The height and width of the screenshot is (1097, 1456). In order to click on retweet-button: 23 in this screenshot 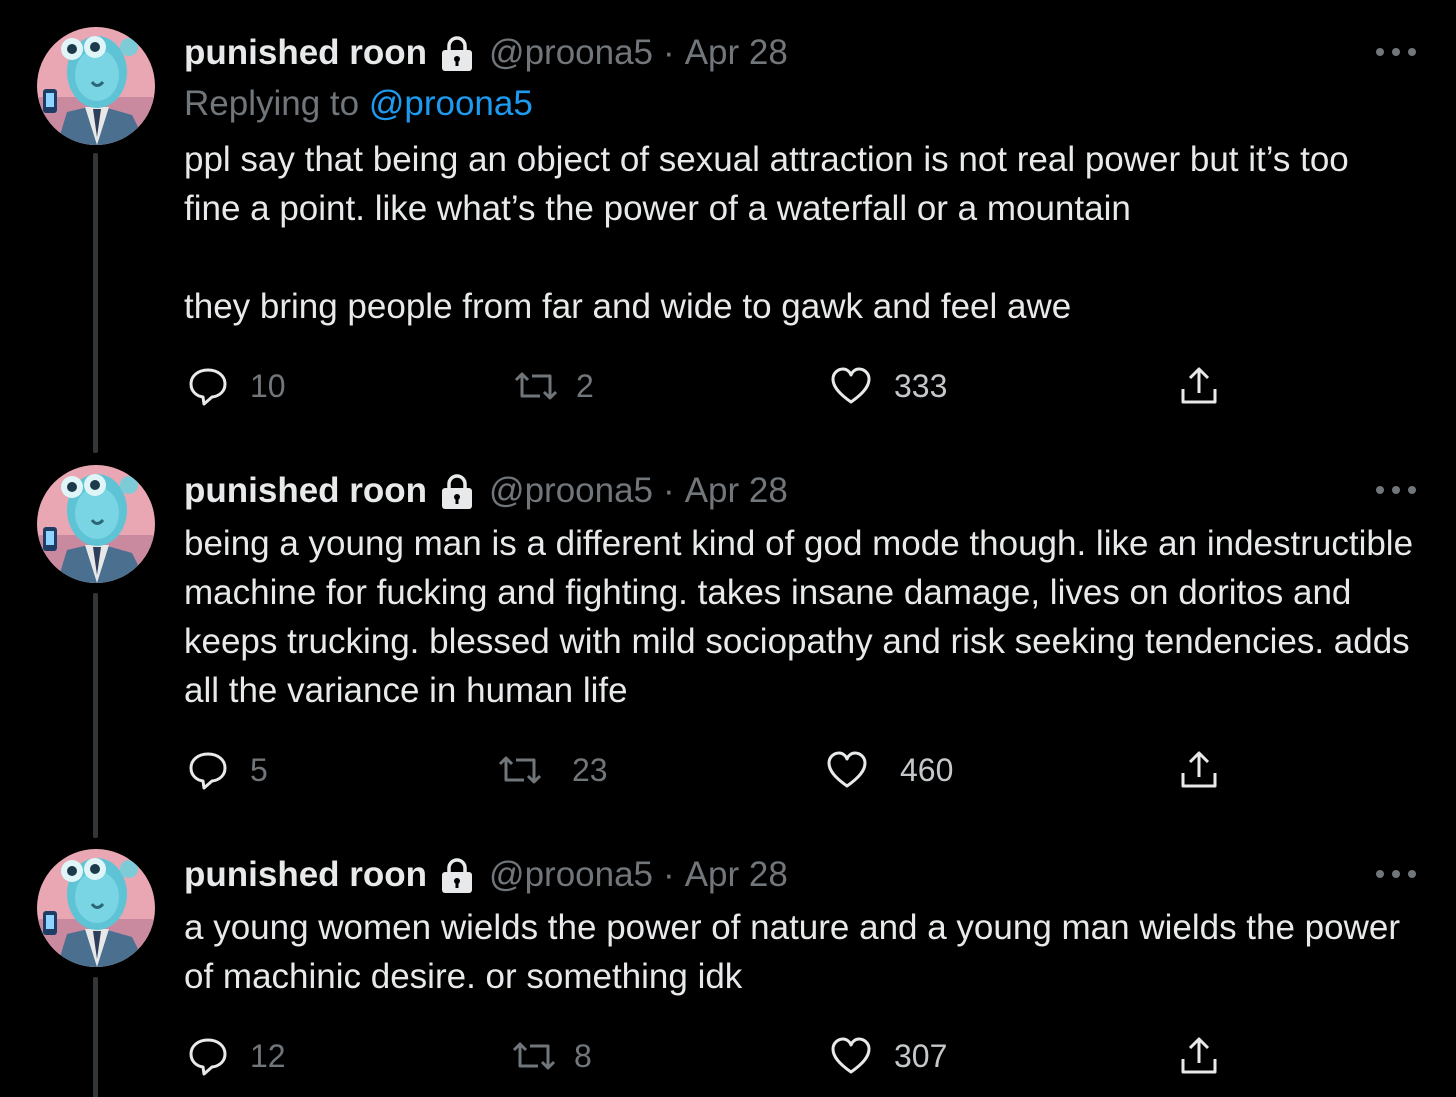, I will do `click(552, 770)`.